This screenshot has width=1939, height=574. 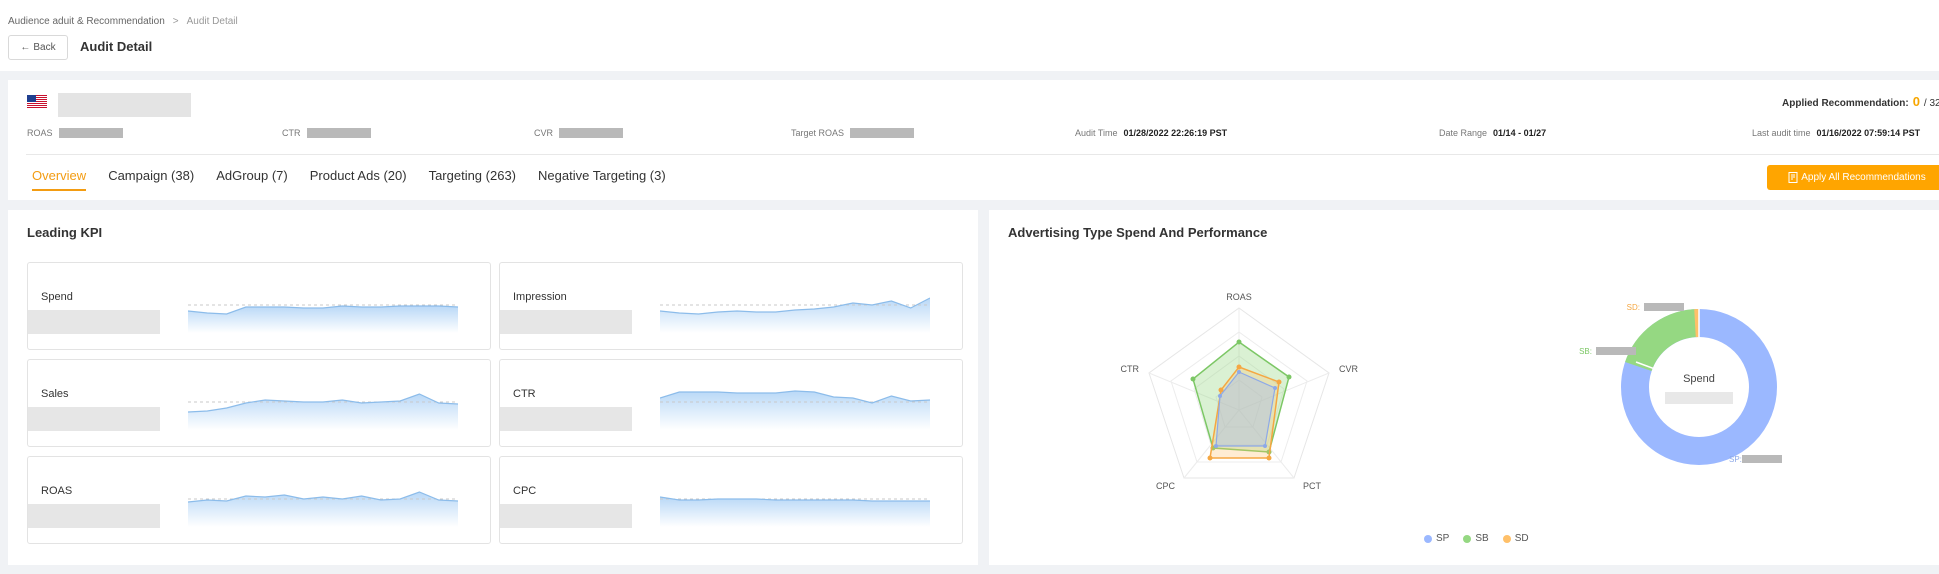 What do you see at coordinates (1463, 133) in the screenshot?
I see `date-range-label: Date Range` at bounding box center [1463, 133].